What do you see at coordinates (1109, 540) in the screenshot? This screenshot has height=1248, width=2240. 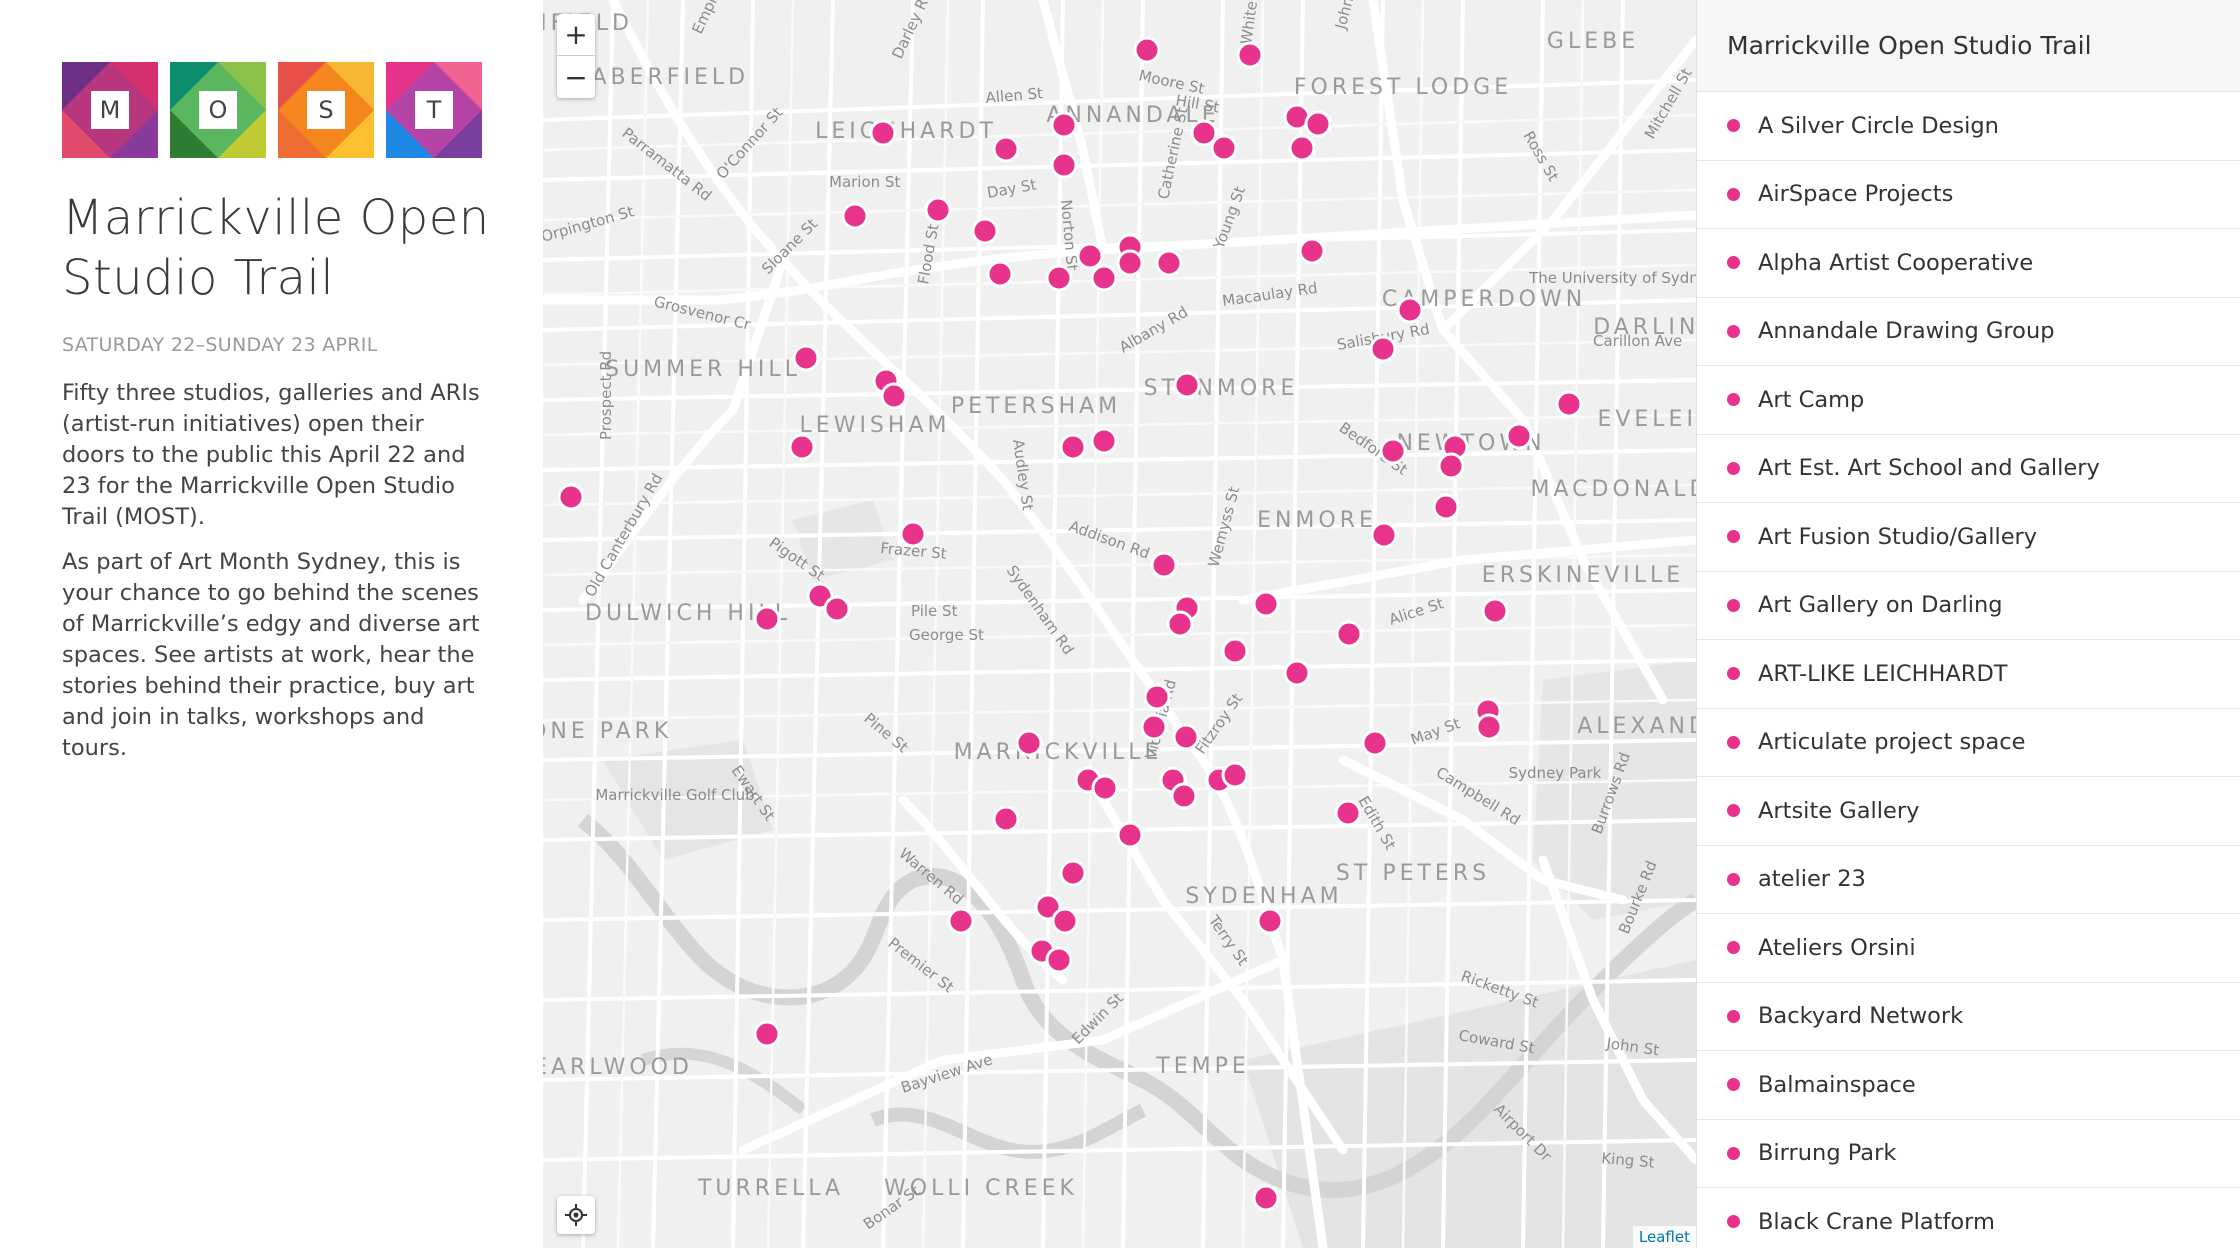 I see `street-label: Addison Rd` at bounding box center [1109, 540].